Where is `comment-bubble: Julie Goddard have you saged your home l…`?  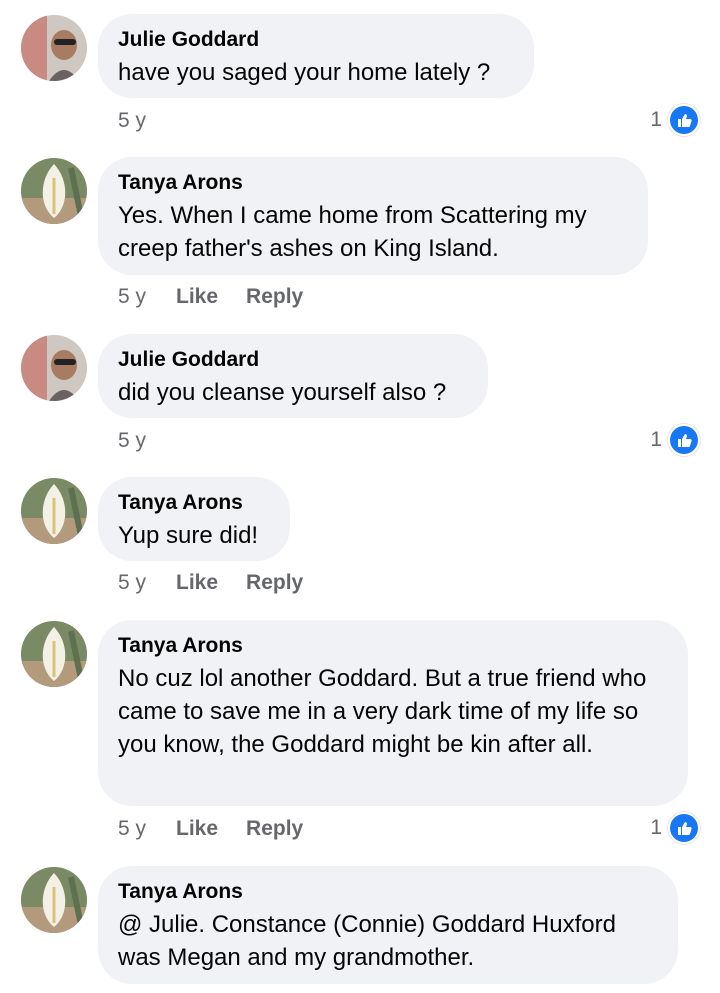
comment-bubble: Julie Goddard have you saged your home l… is located at coordinates (316, 56).